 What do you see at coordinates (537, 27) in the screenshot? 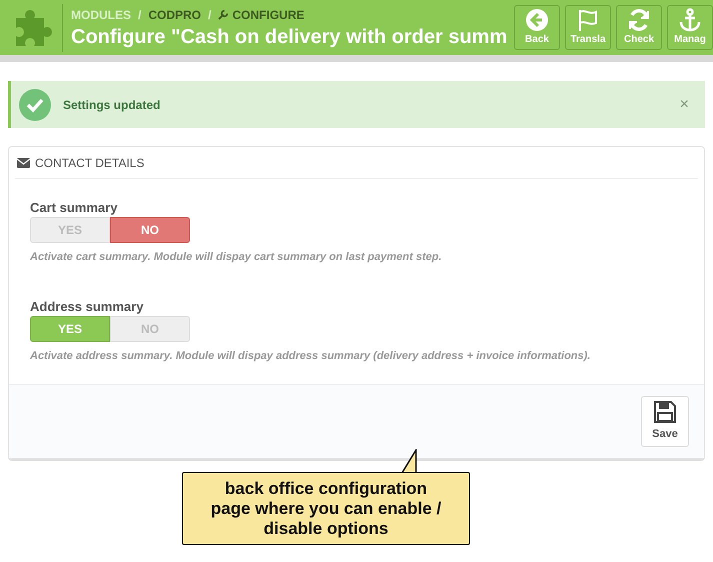
I see `toolbar-button: Back` at bounding box center [537, 27].